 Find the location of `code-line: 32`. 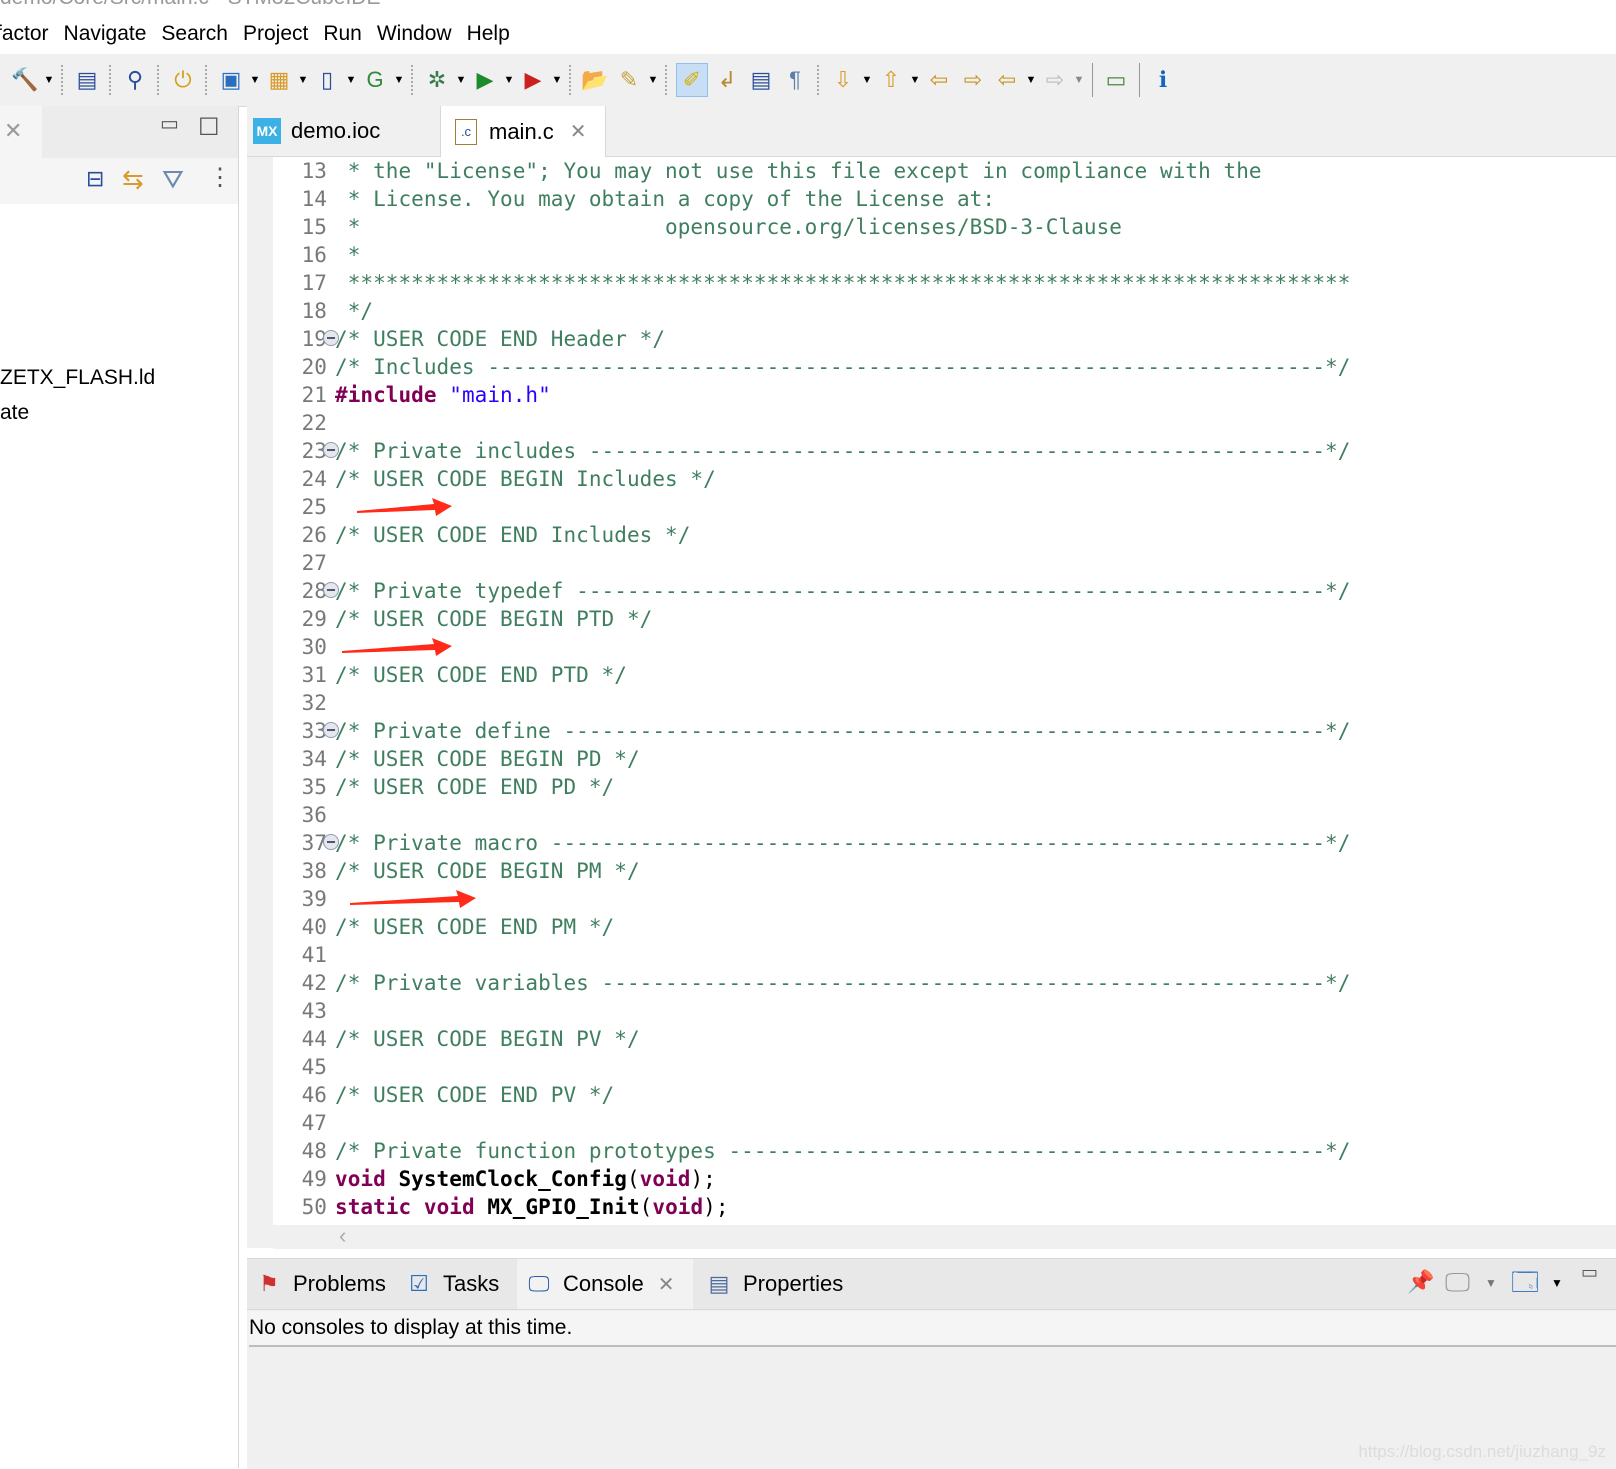

code-line: 32 is located at coordinates (944, 703).